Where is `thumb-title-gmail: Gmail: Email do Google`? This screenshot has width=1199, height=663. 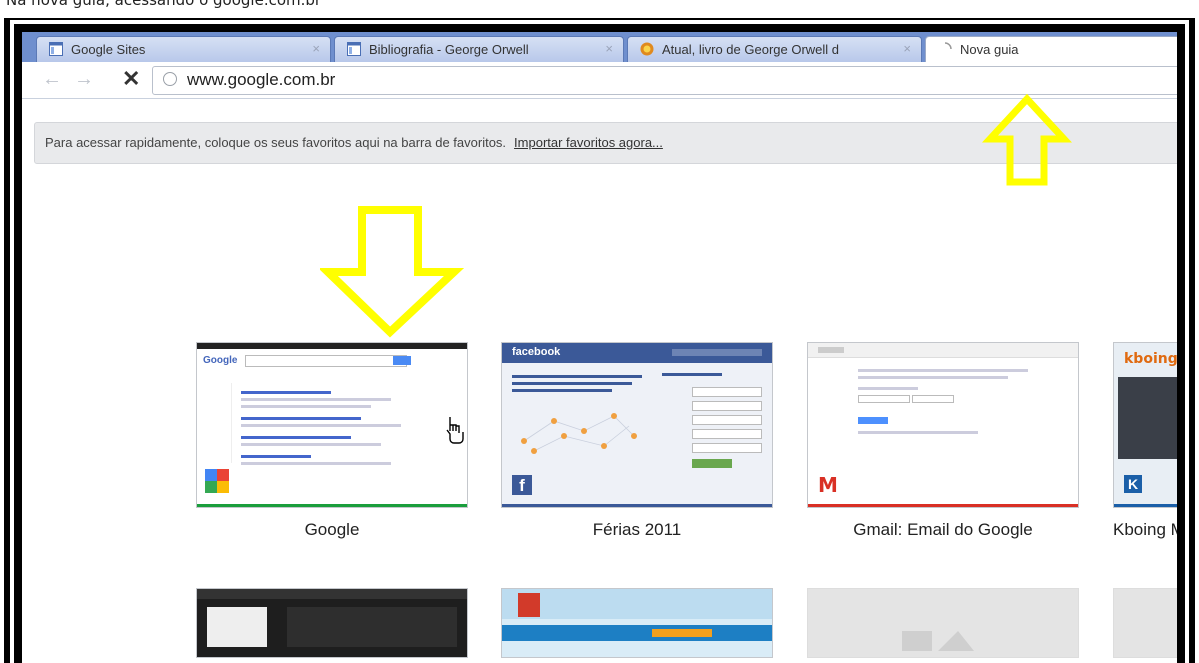 thumb-title-gmail: Gmail: Email do Google is located at coordinates (943, 530).